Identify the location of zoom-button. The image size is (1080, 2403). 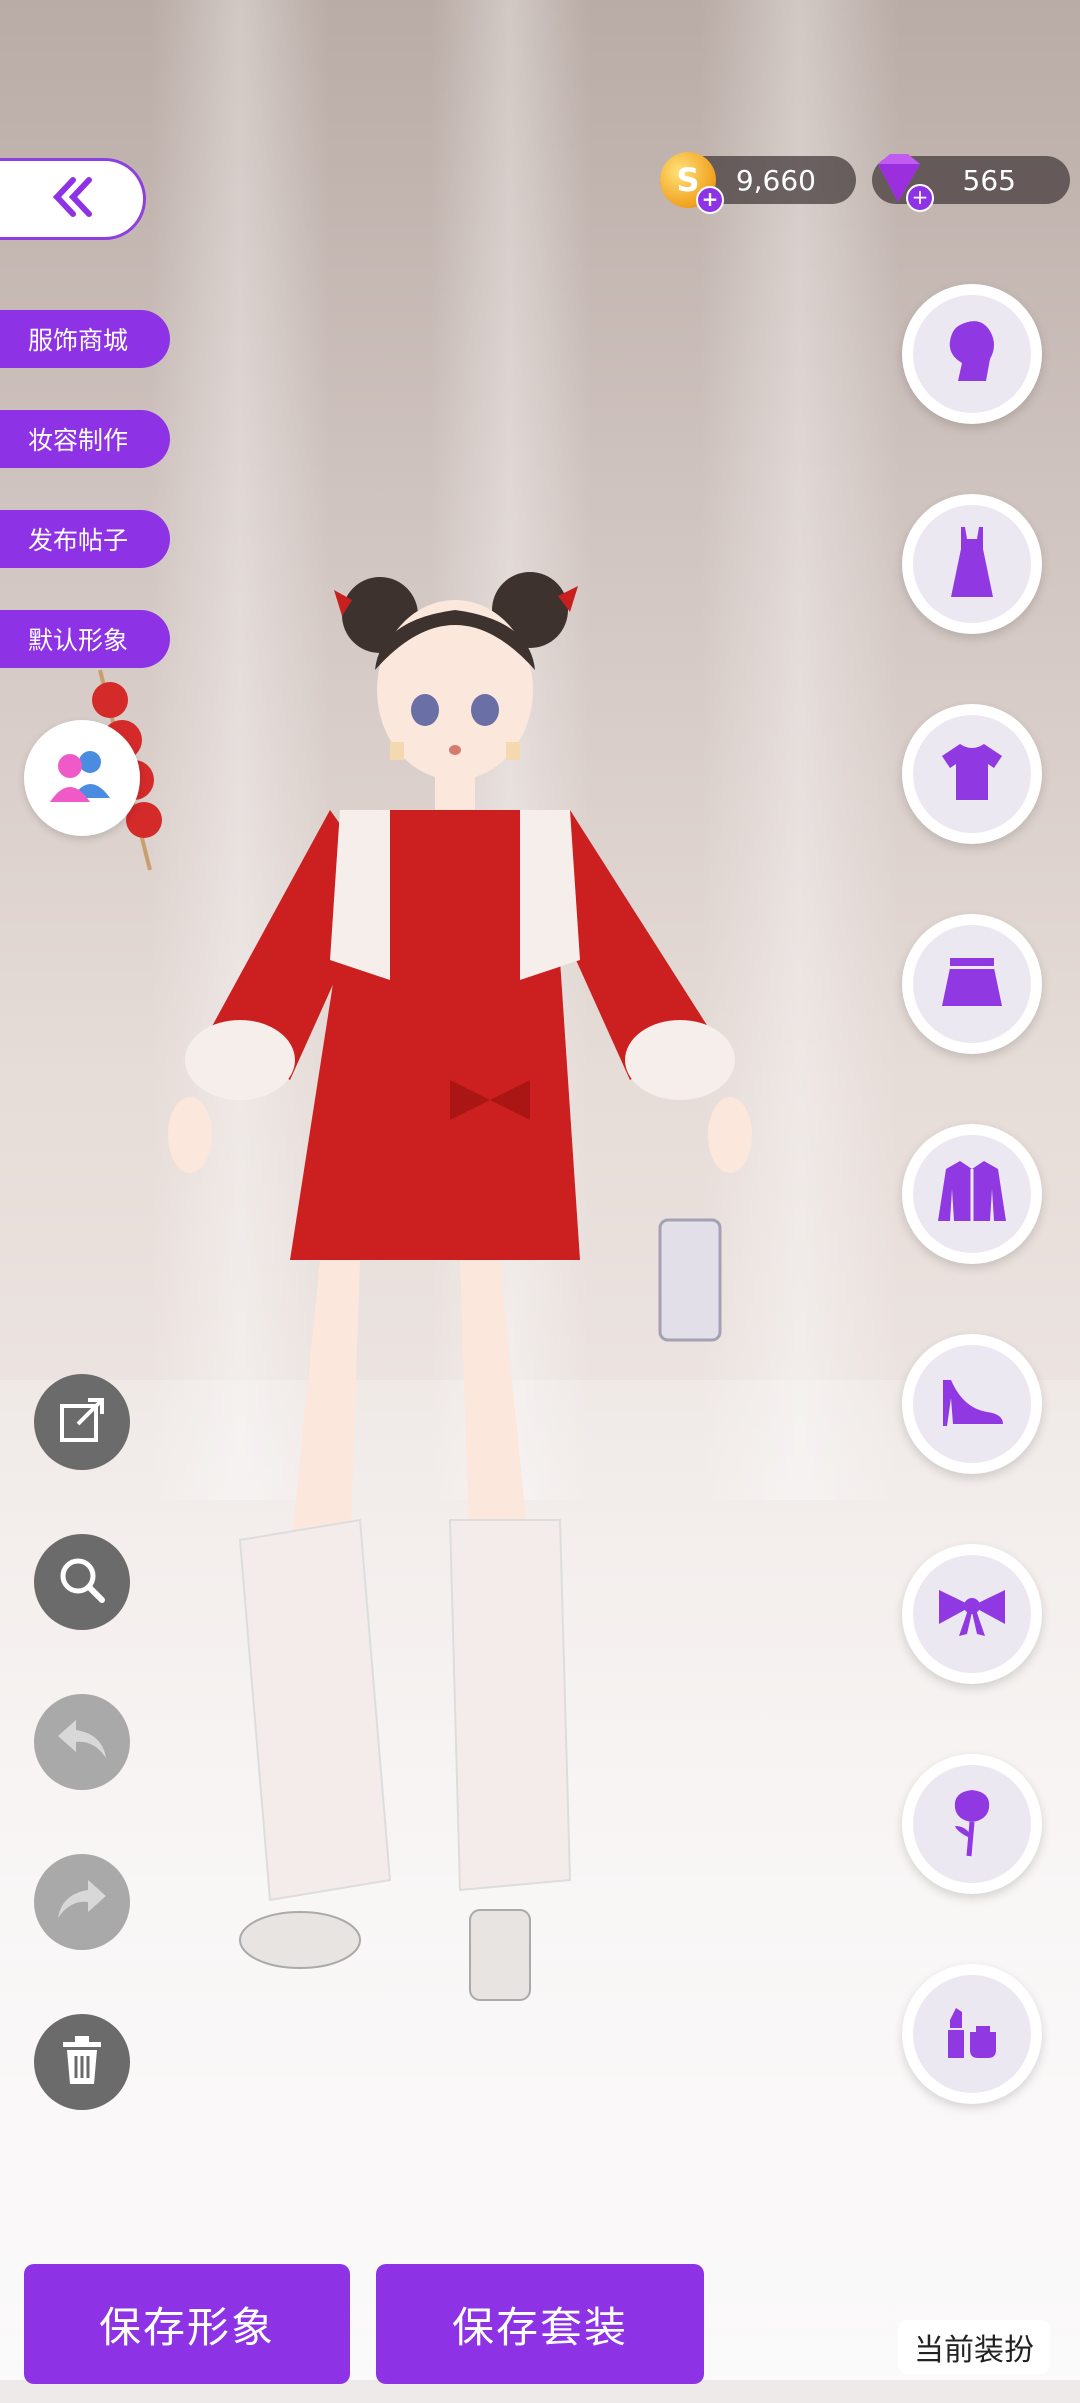
(82, 1582).